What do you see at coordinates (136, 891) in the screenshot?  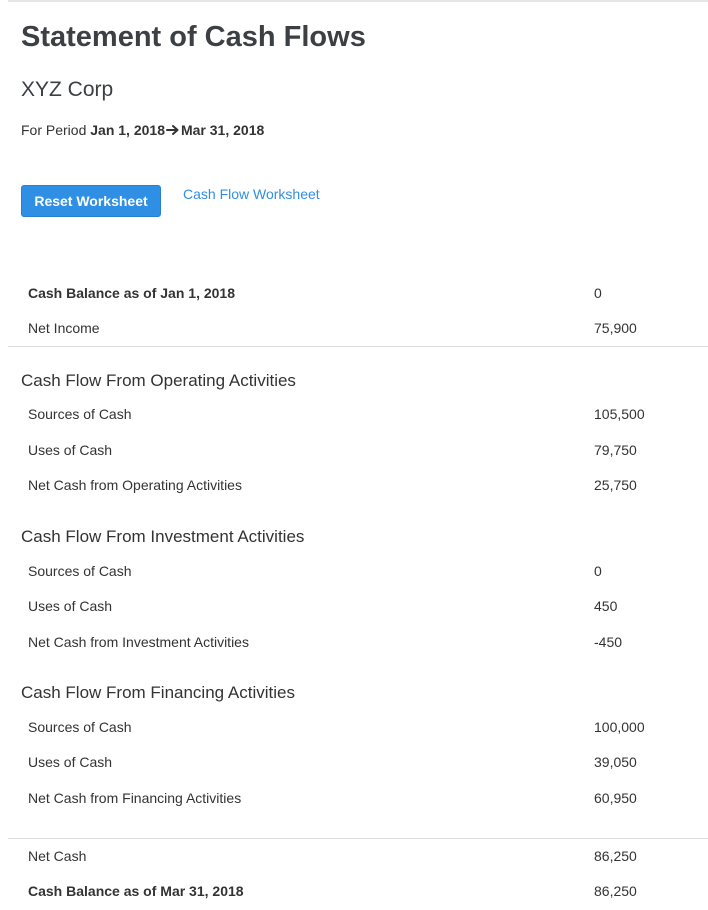 I see `closing-balance-label: Cash Balance as of Mar 31, 2018` at bounding box center [136, 891].